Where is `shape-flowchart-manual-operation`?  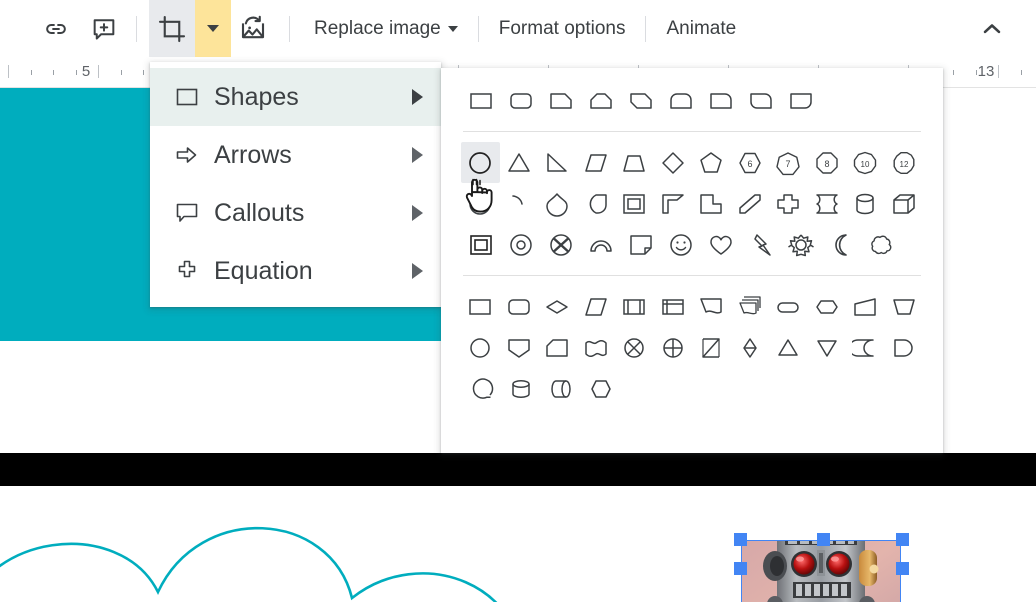 shape-flowchart-manual-operation is located at coordinates (904, 306).